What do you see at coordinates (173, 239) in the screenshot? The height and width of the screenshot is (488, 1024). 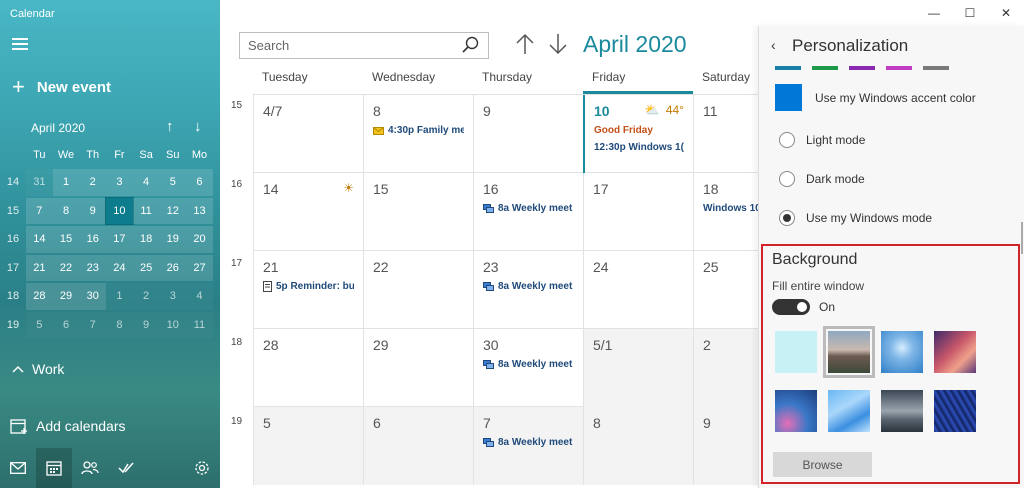 I see `mini-calendar-day: 19` at bounding box center [173, 239].